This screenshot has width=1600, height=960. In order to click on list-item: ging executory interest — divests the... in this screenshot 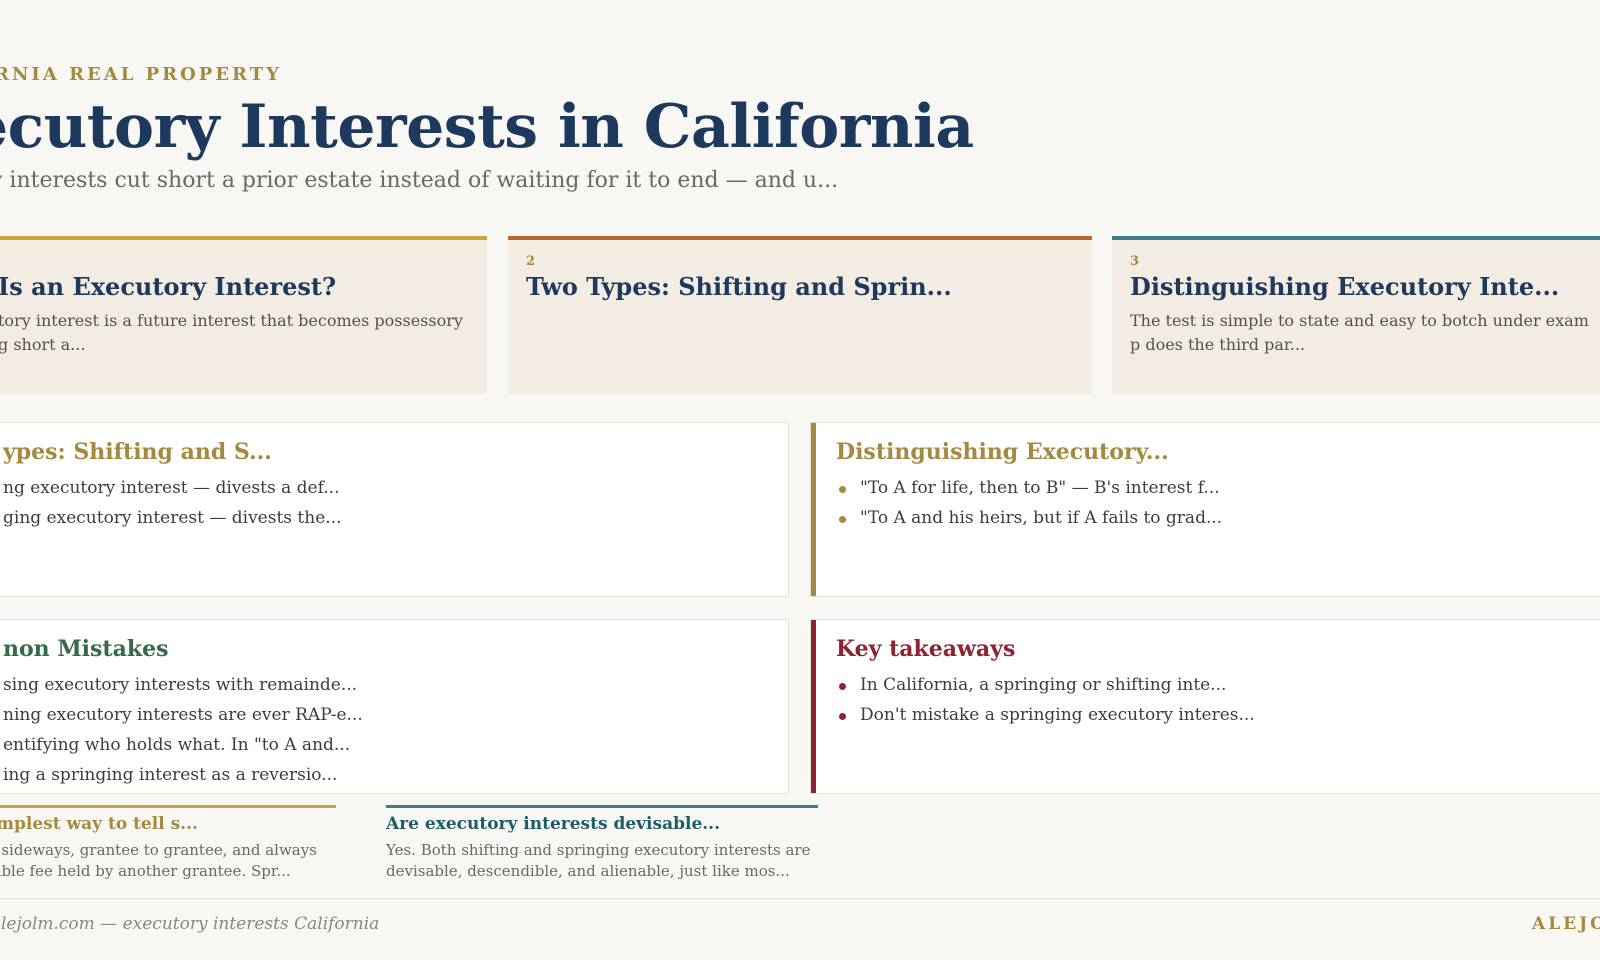, I will do `click(172, 518)`.